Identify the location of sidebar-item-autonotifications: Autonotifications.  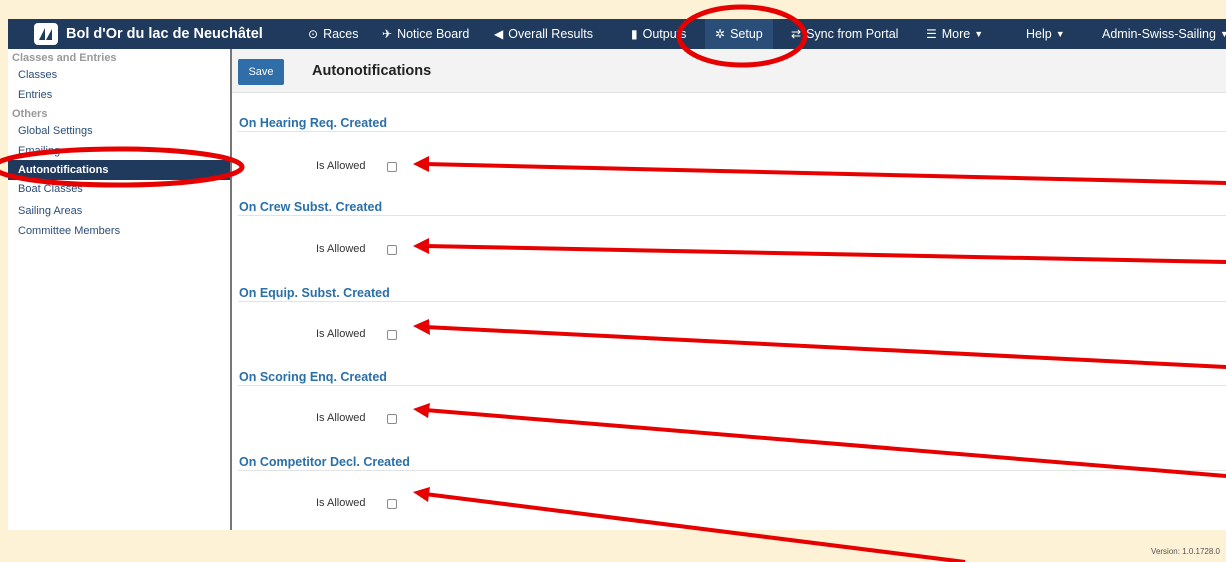
(119, 170).